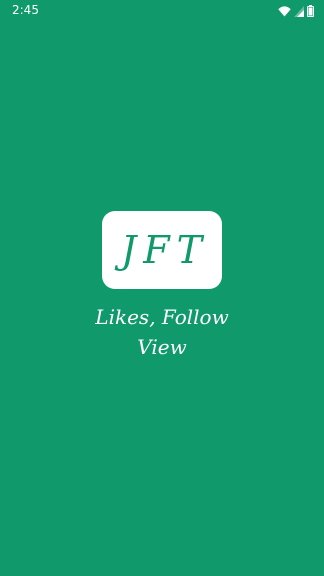 The width and height of the screenshot is (324, 576). What do you see at coordinates (284, 11) in the screenshot?
I see `wifi-icon` at bounding box center [284, 11].